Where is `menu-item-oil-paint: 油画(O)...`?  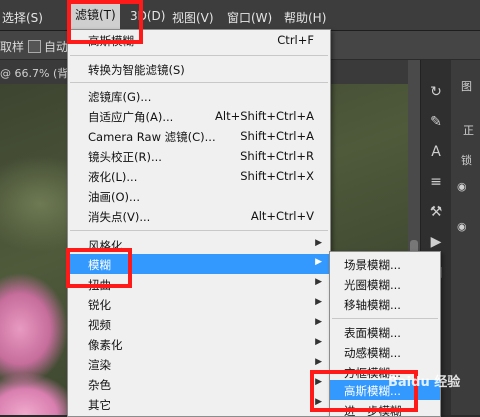 menu-item-oil-paint: 油画(O)... is located at coordinates (199, 196).